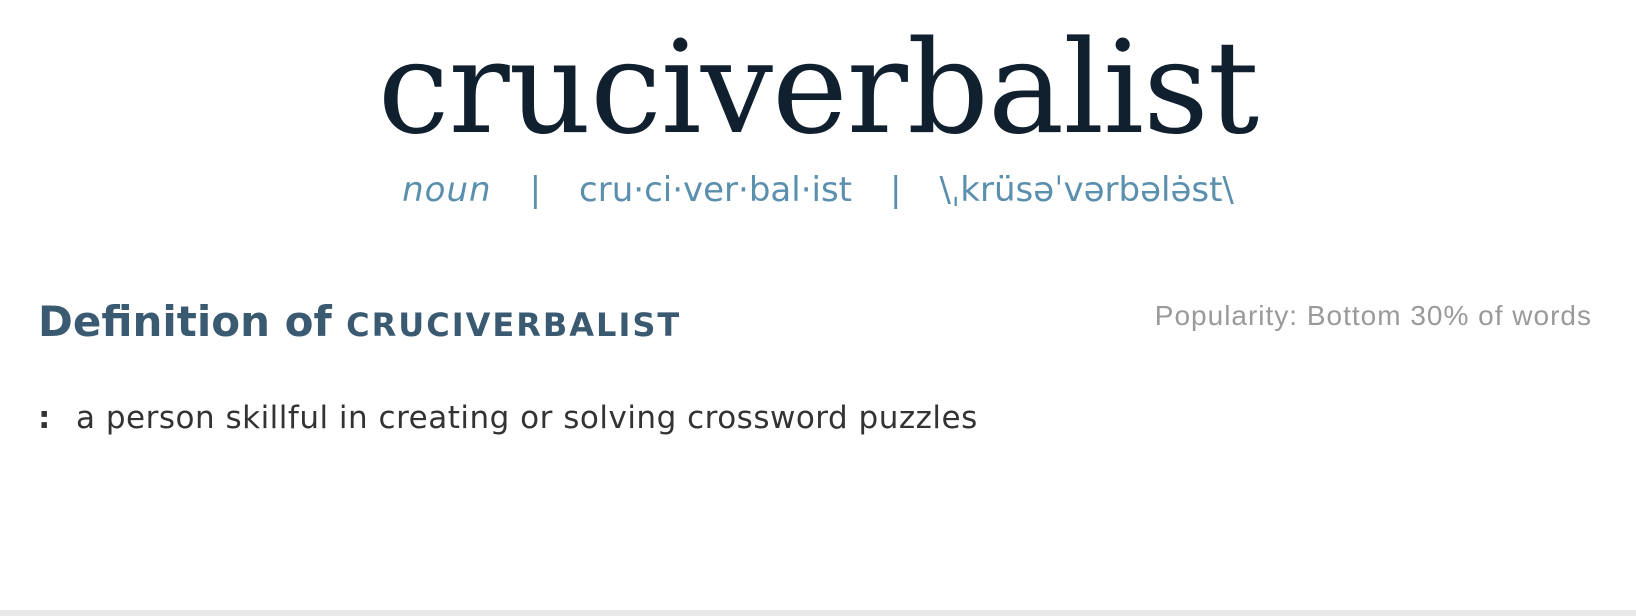  I want to click on headword-title: cruciverbalist, so click(818, 88).